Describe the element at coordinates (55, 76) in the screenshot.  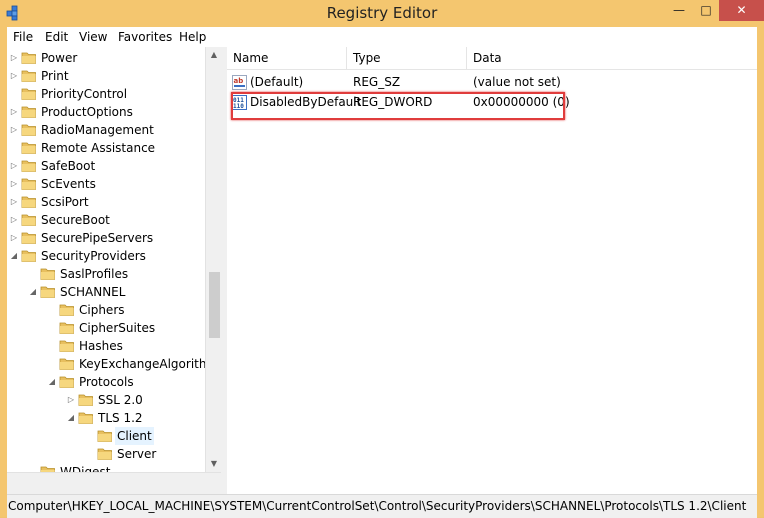
I see `tree-item-label: Print` at that location.